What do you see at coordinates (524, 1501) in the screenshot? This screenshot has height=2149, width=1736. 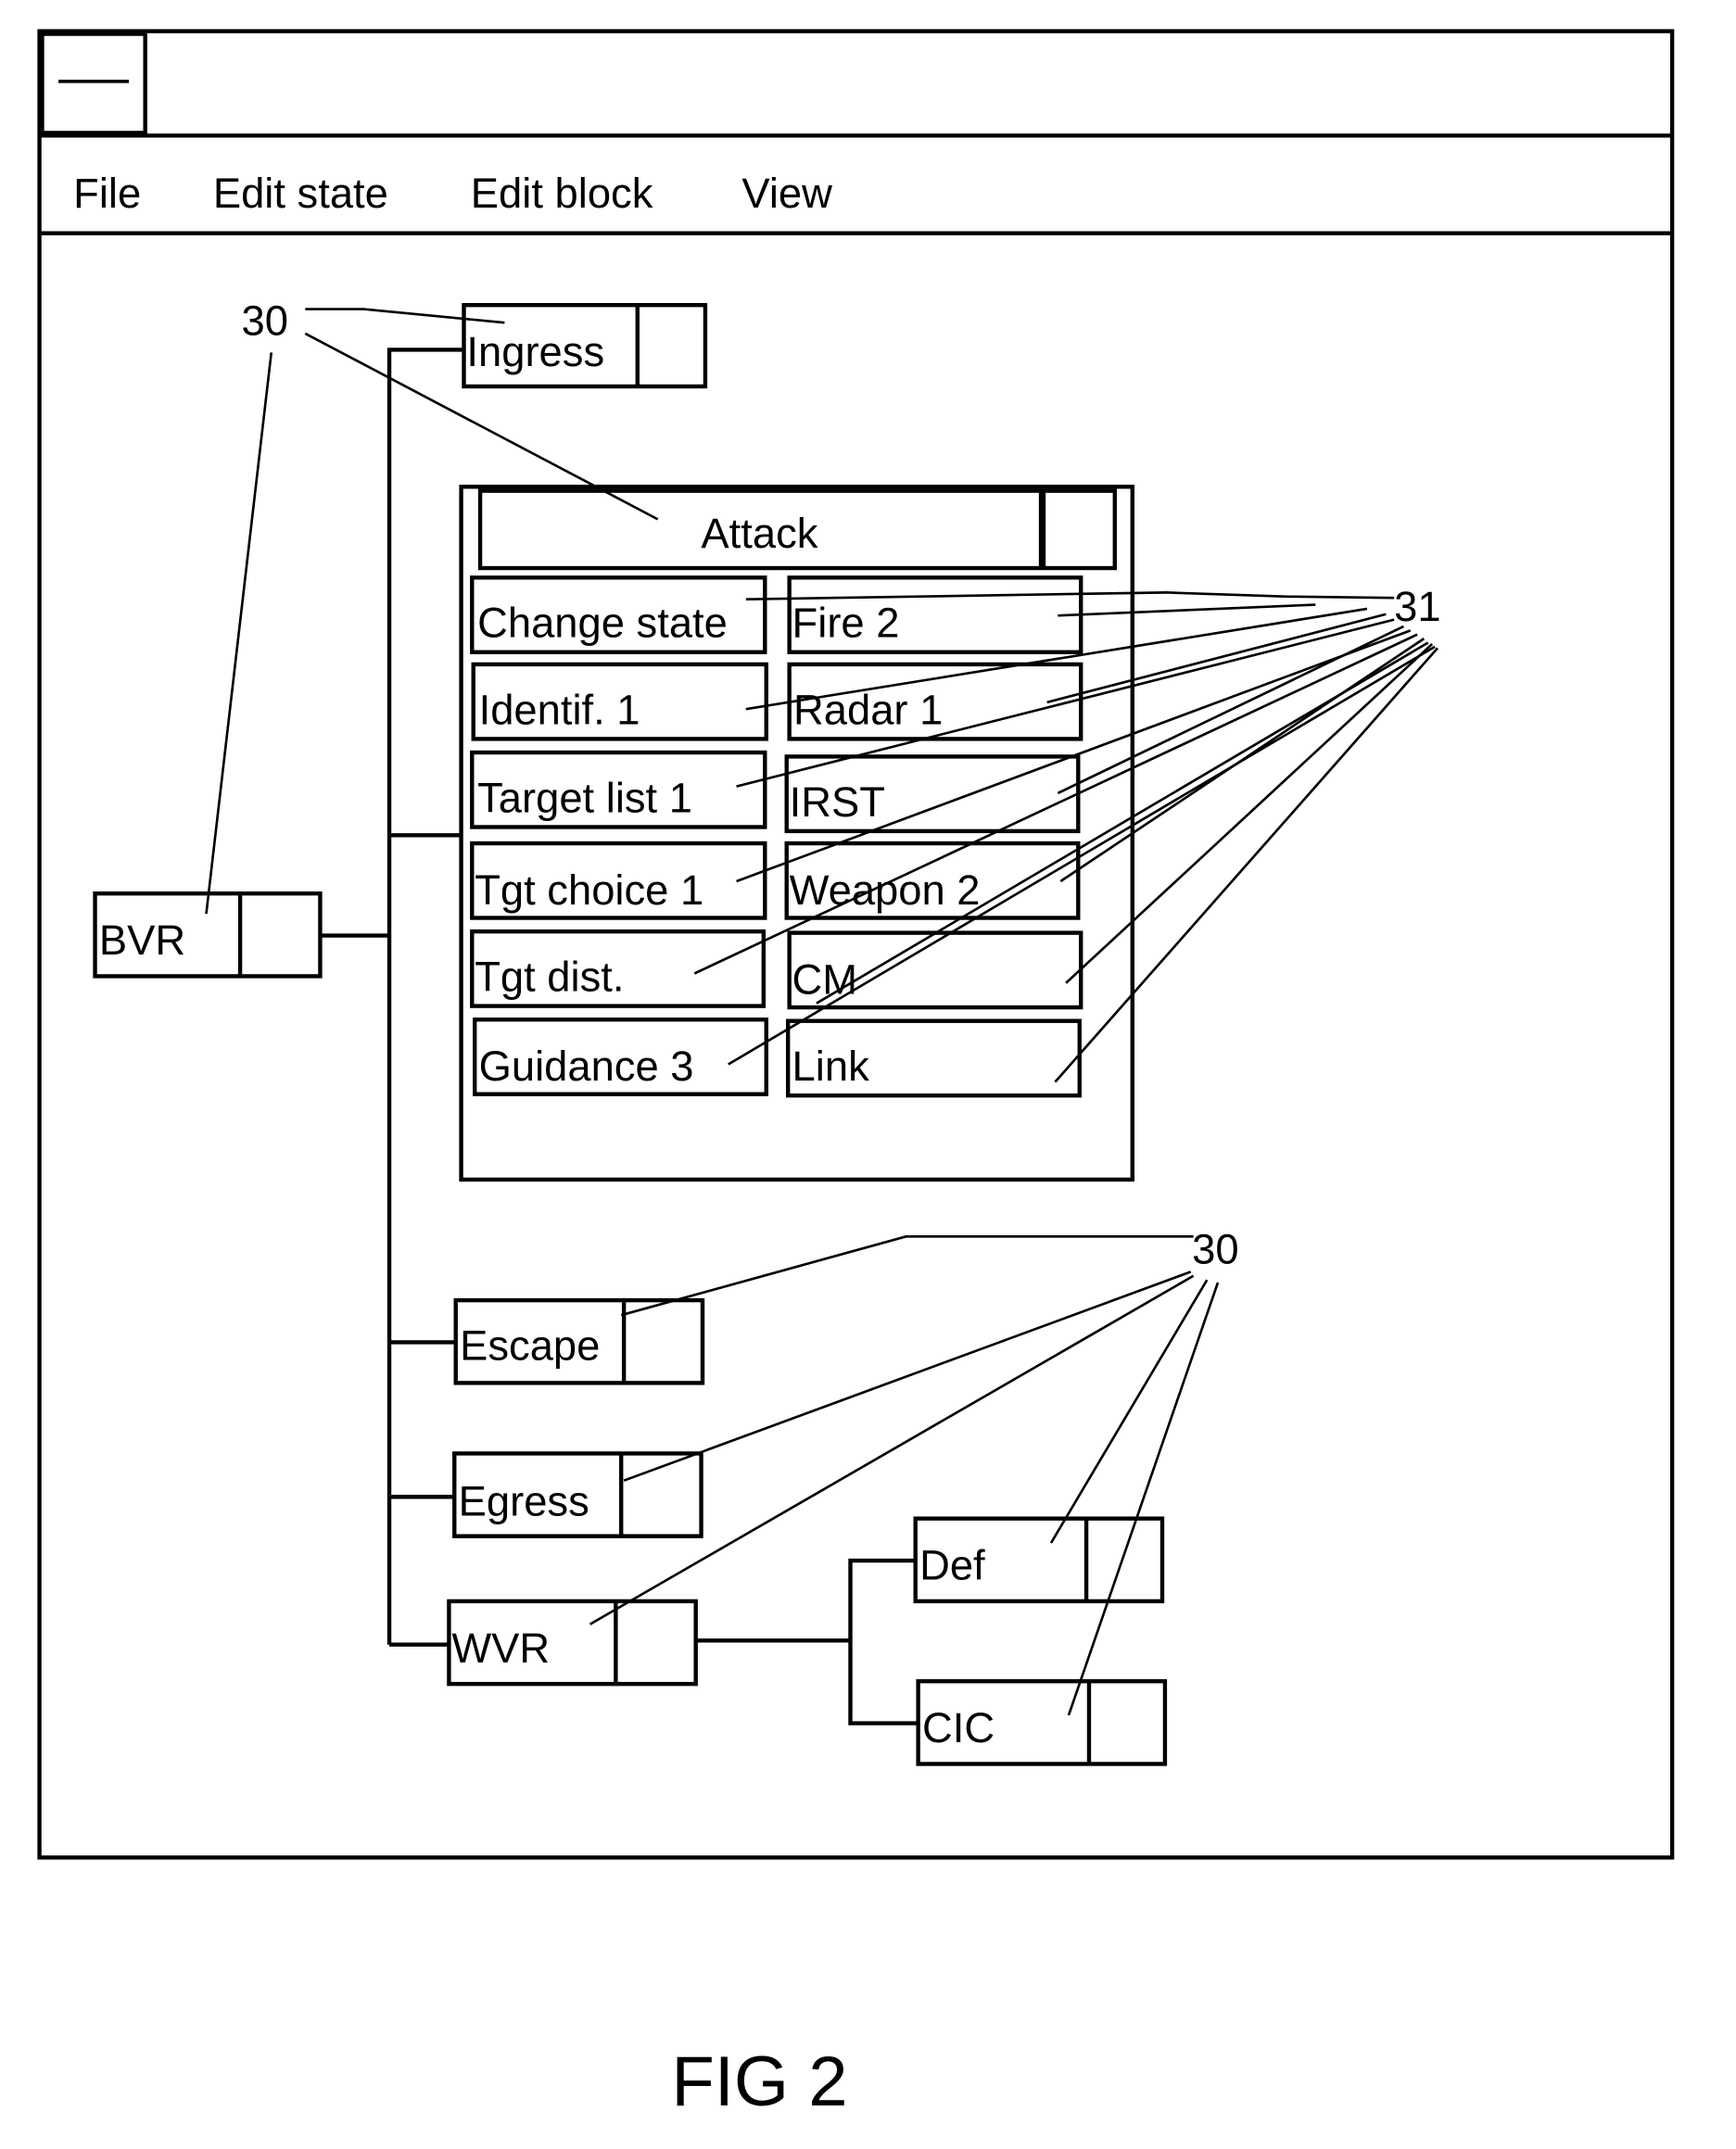 I see `state-egress-label: Egress` at bounding box center [524, 1501].